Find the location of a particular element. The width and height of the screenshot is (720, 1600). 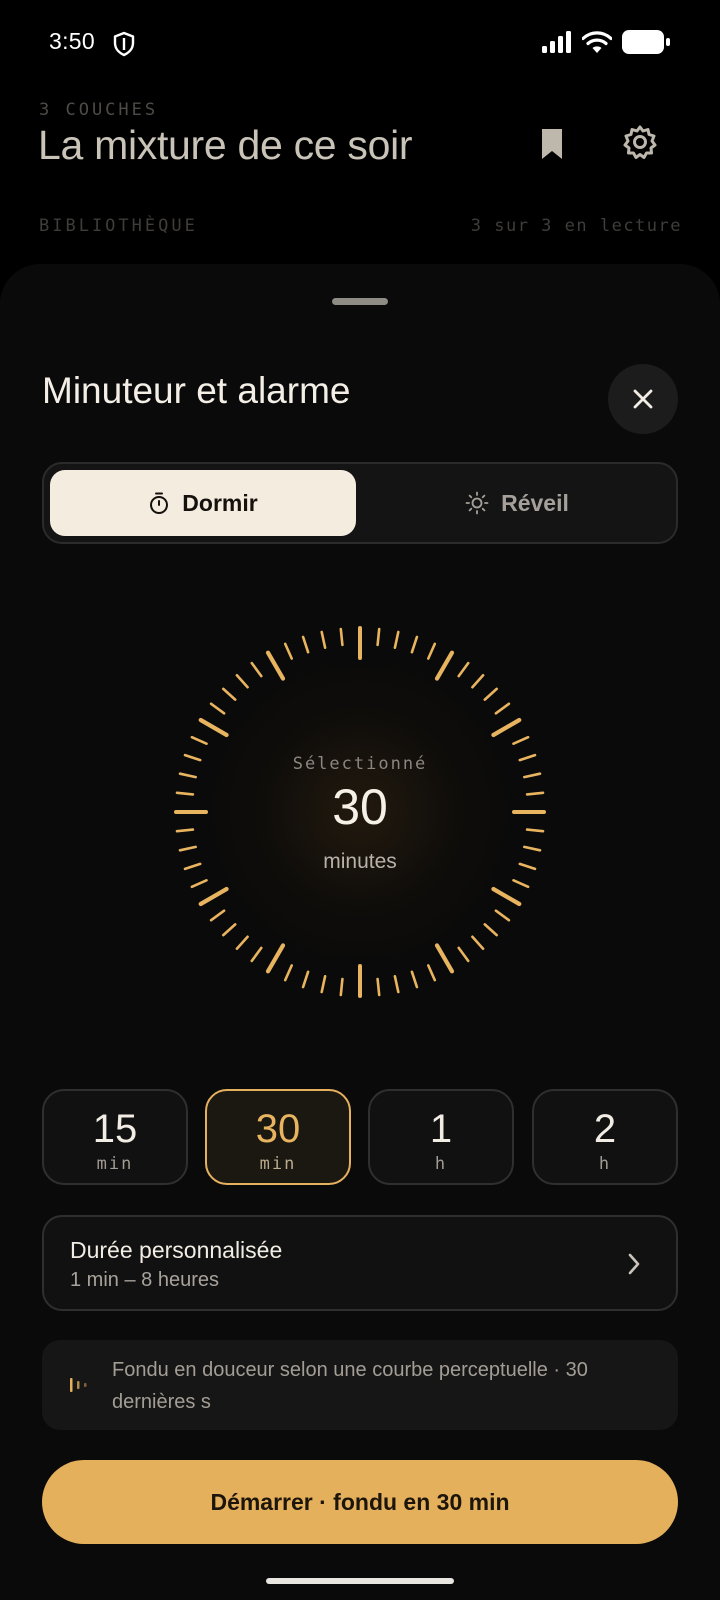

close-button is located at coordinates (643, 399).